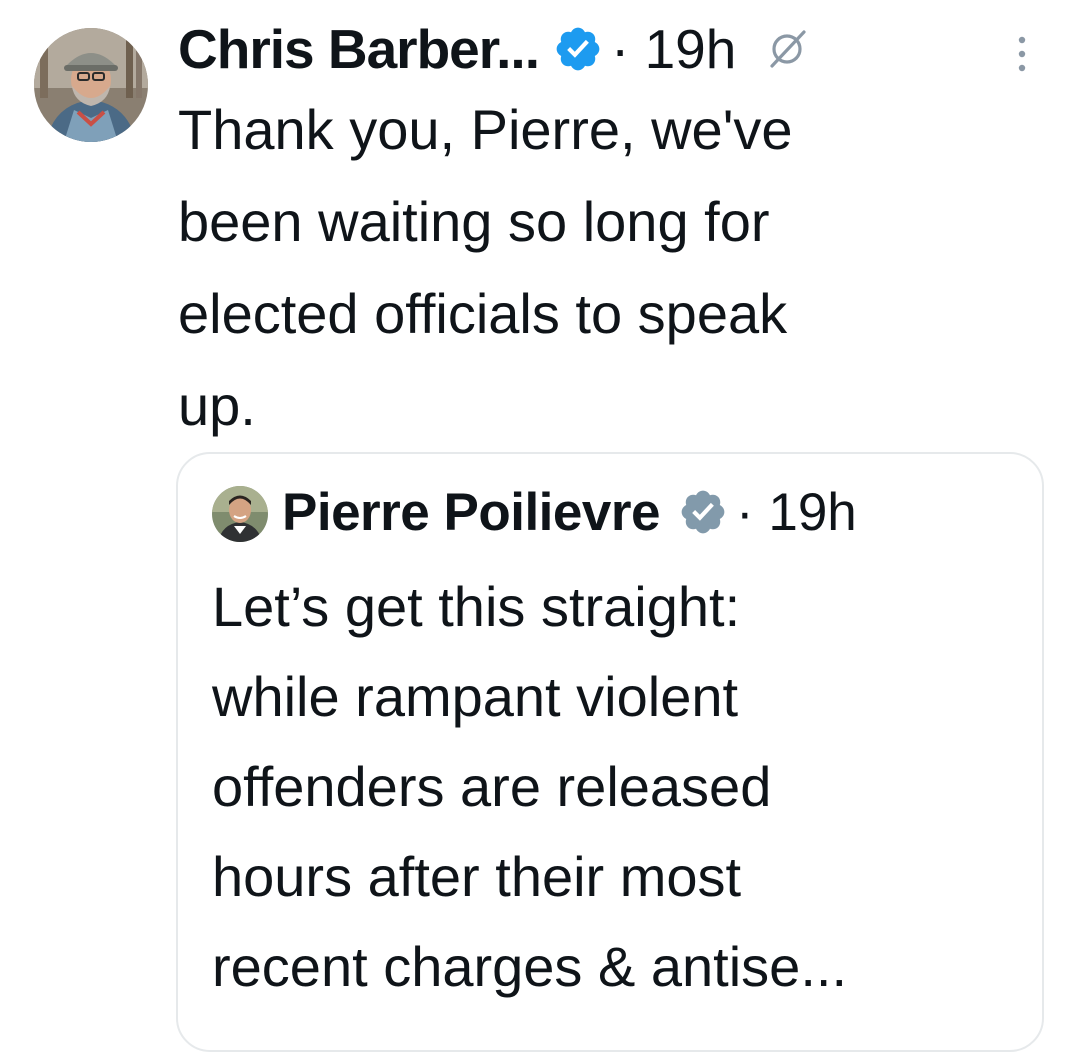 This screenshot has width=1080, height=1052. I want to click on tweet-header: Chris Barber... · 19h, so click(493, 49).